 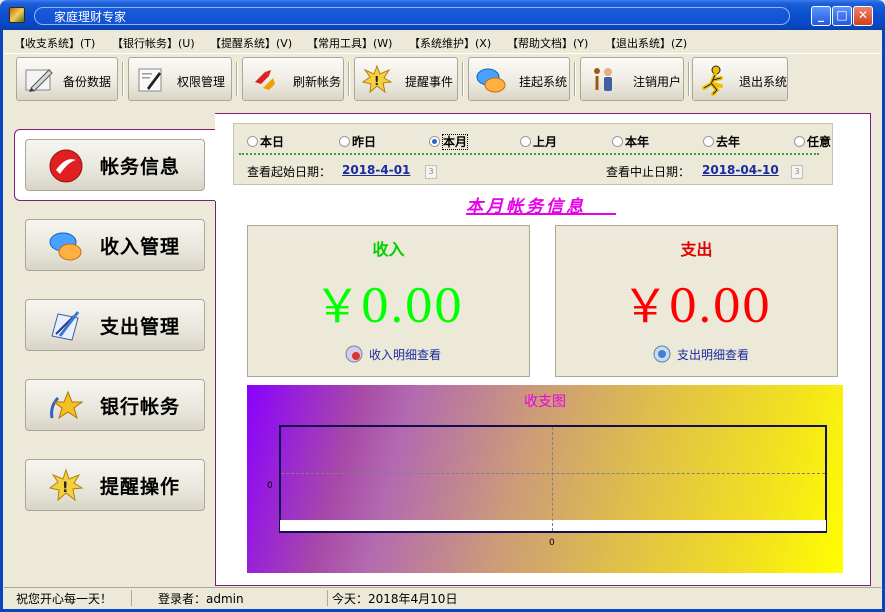 I want to click on expense-detail-link: 支出明细查看, so click(x=713, y=354).